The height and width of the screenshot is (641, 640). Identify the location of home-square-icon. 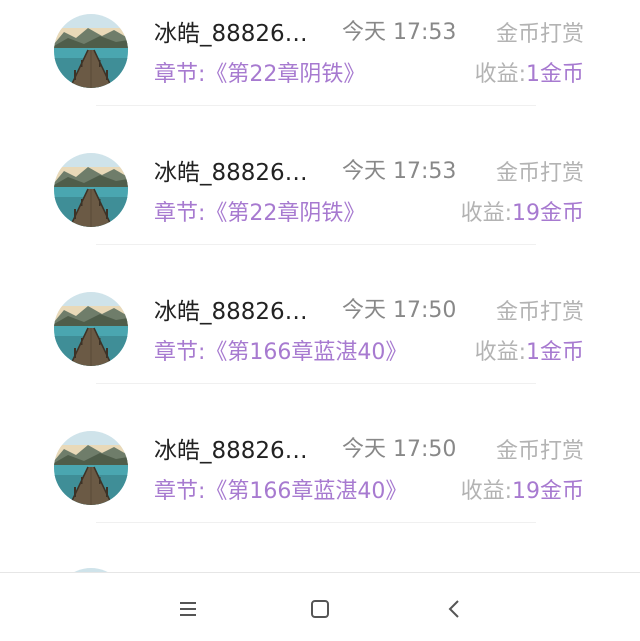
(320, 609).